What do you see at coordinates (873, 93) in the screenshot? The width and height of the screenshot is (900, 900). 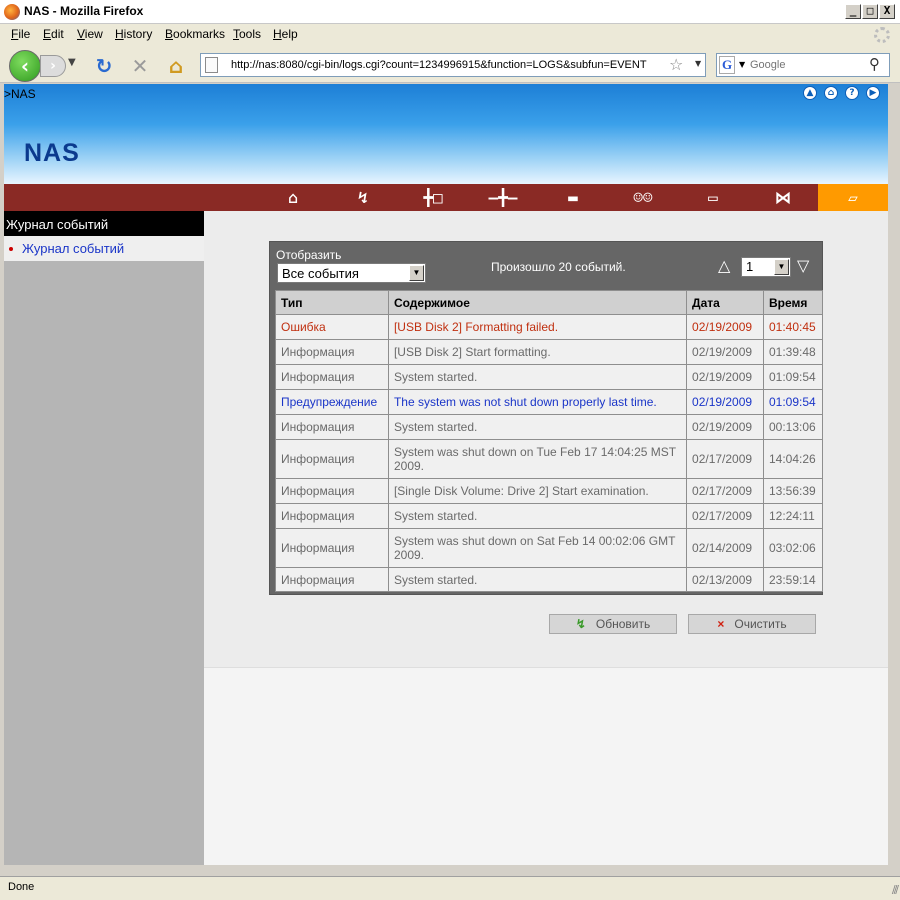 I see `logout-icon: ▶` at bounding box center [873, 93].